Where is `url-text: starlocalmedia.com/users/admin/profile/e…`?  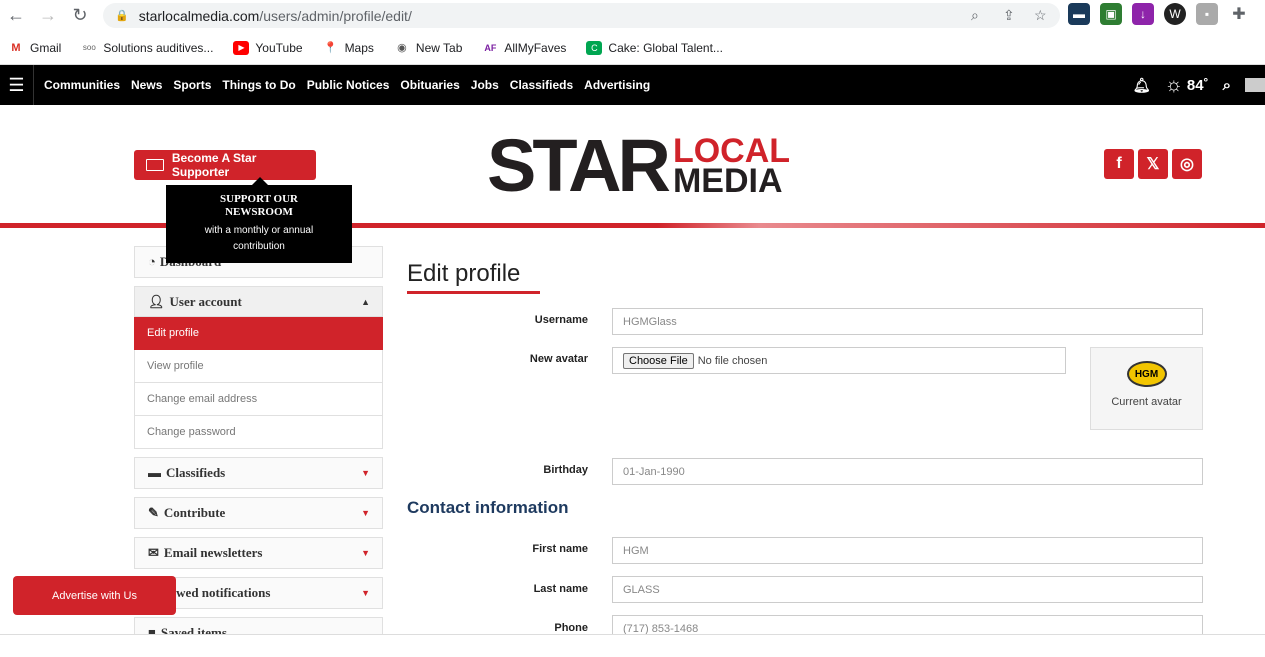
url-text: starlocalmedia.com/users/admin/profile/e… is located at coordinates (275, 15).